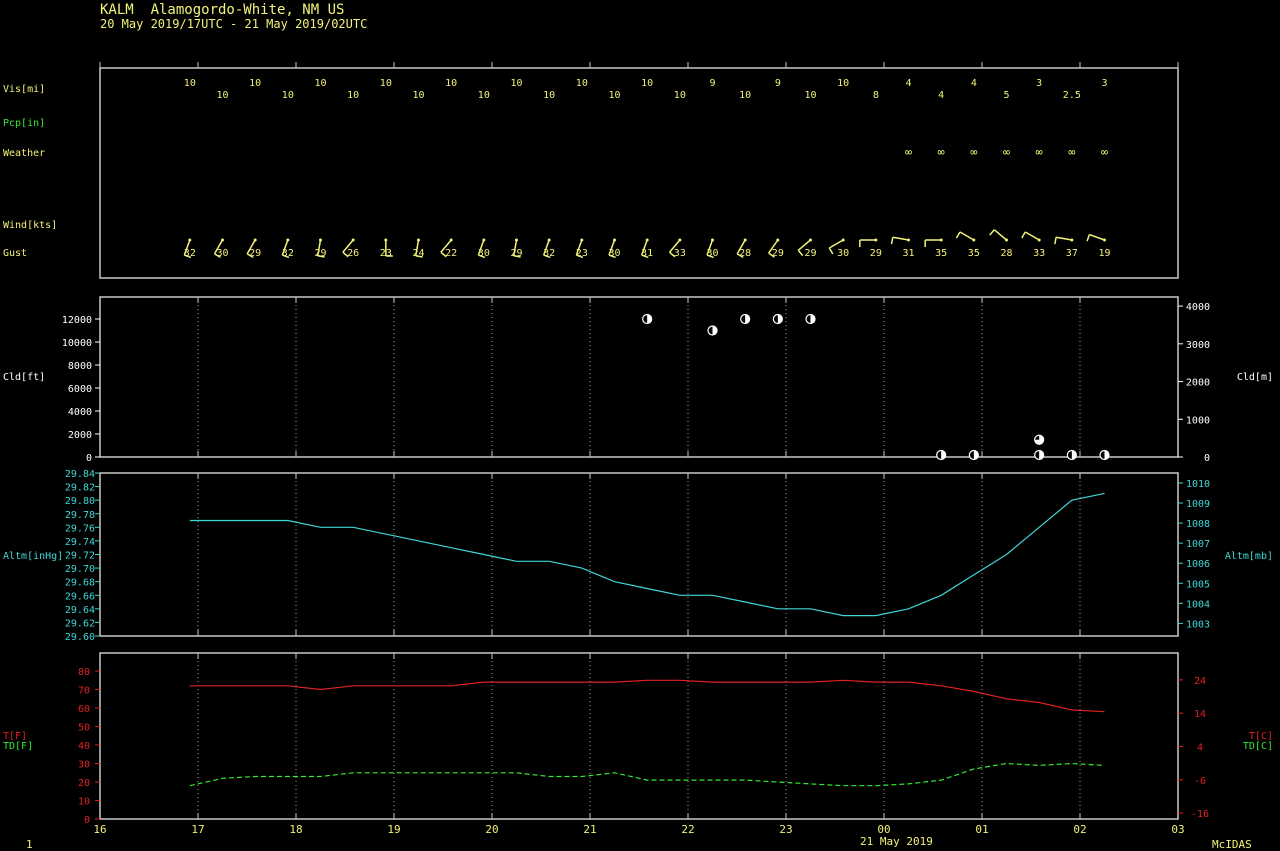 This screenshot has width=1280, height=851. Describe the element at coordinates (1104, 253) in the screenshot. I see `gust-value: 19` at that location.